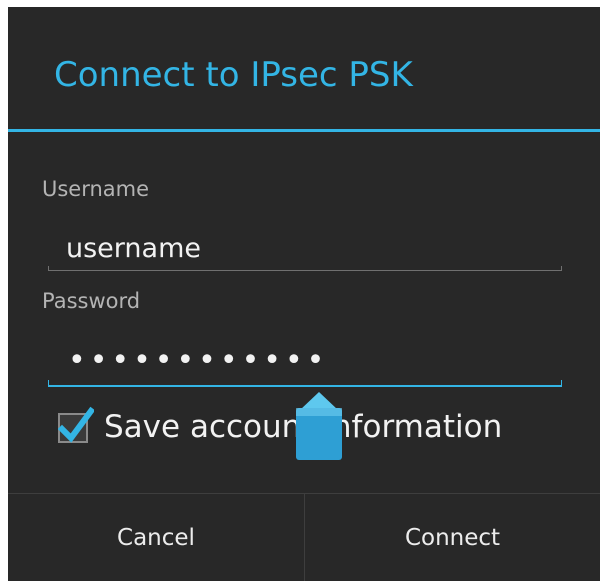 This screenshot has height=581, width=600. I want to click on save-account-checkbox, so click(76, 424).